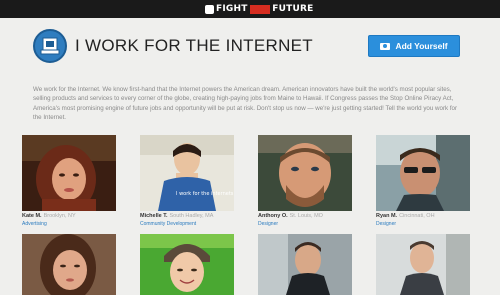  I want to click on person-card: Anthony O. St. Louis, MO Designer, so click(305, 182).